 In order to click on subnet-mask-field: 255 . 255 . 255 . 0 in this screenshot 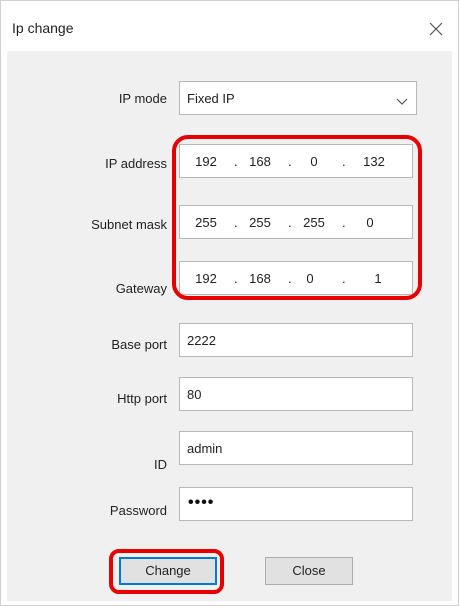, I will do `click(296, 222)`.